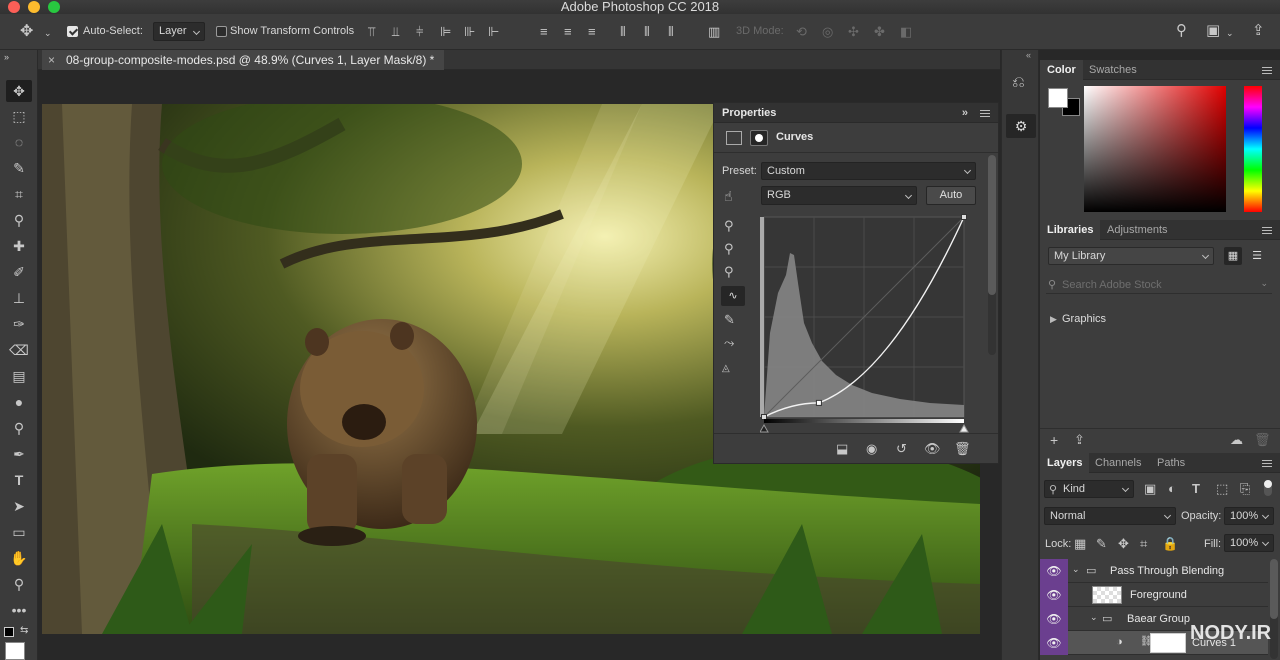  Describe the element at coordinates (72, 31) in the screenshot. I see `auto-select-checkbox` at that location.